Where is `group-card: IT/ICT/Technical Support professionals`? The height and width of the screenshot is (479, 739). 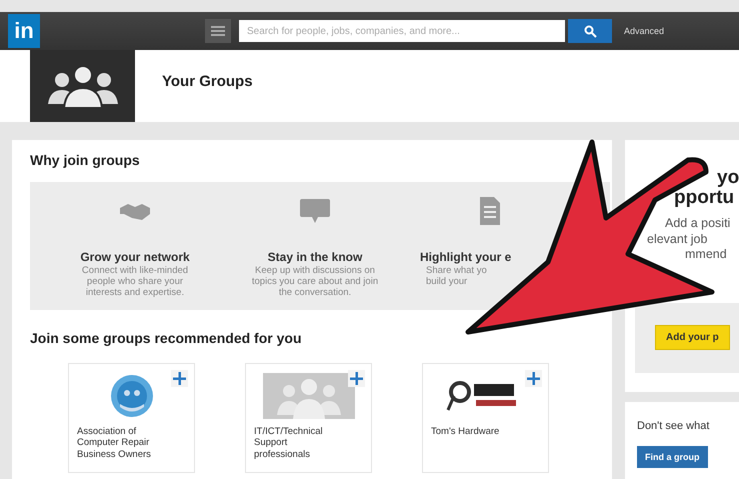
group-card: IT/ICT/Technical Support professionals is located at coordinates (308, 418).